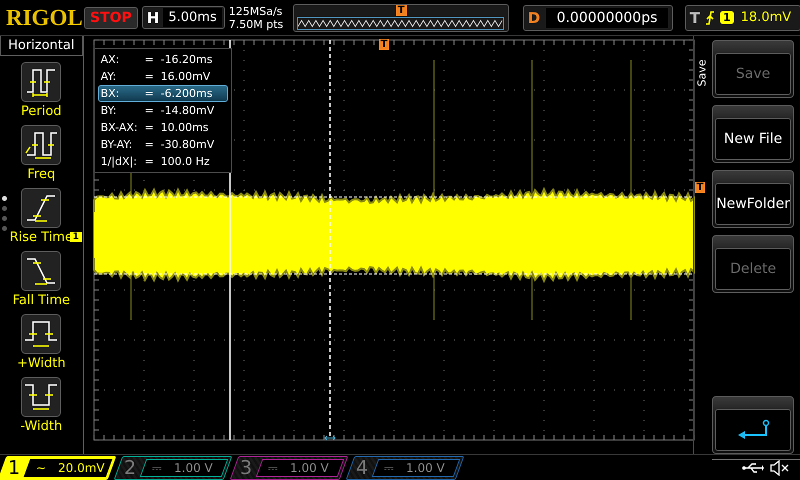 Image resolution: width=800 pixels, height=480 pixels. What do you see at coordinates (188, 144) in the screenshot?
I see `readout-value: -30.80mV` at bounding box center [188, 144].